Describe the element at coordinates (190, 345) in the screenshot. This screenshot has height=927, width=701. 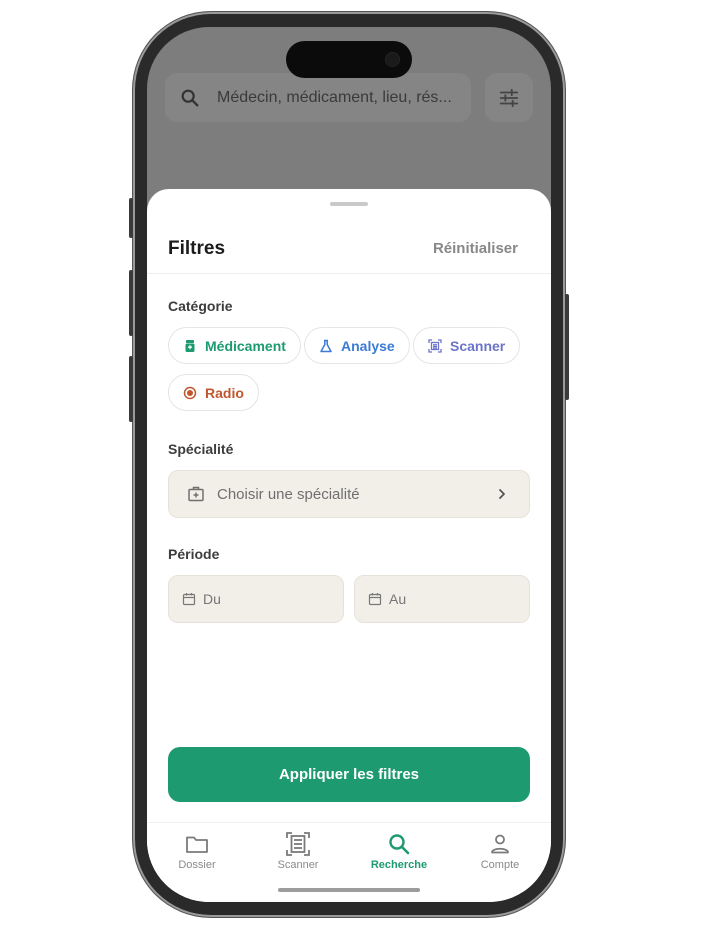
I see `pill-bottle-icon` at that location.